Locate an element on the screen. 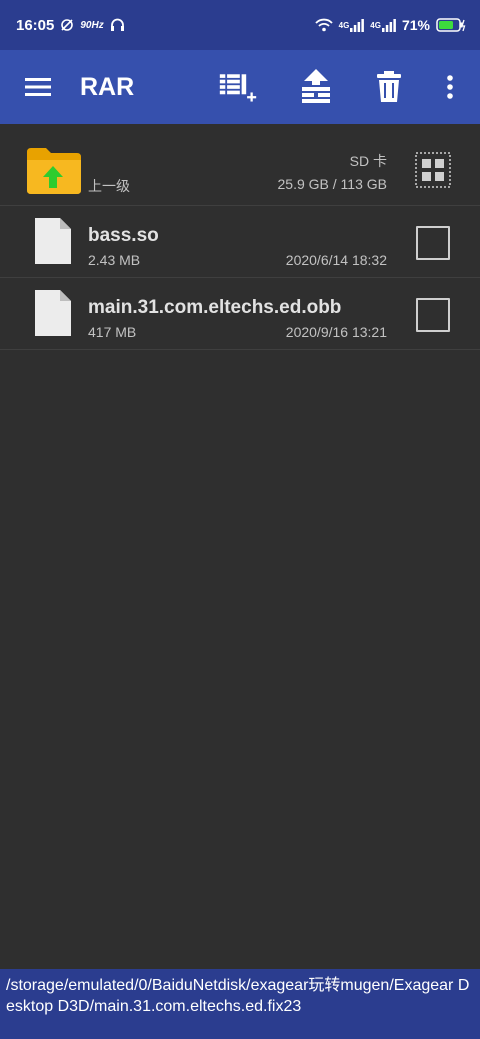  file-name: main.31.com.eltechs.ed.obb is located at coordinates (215, 307).